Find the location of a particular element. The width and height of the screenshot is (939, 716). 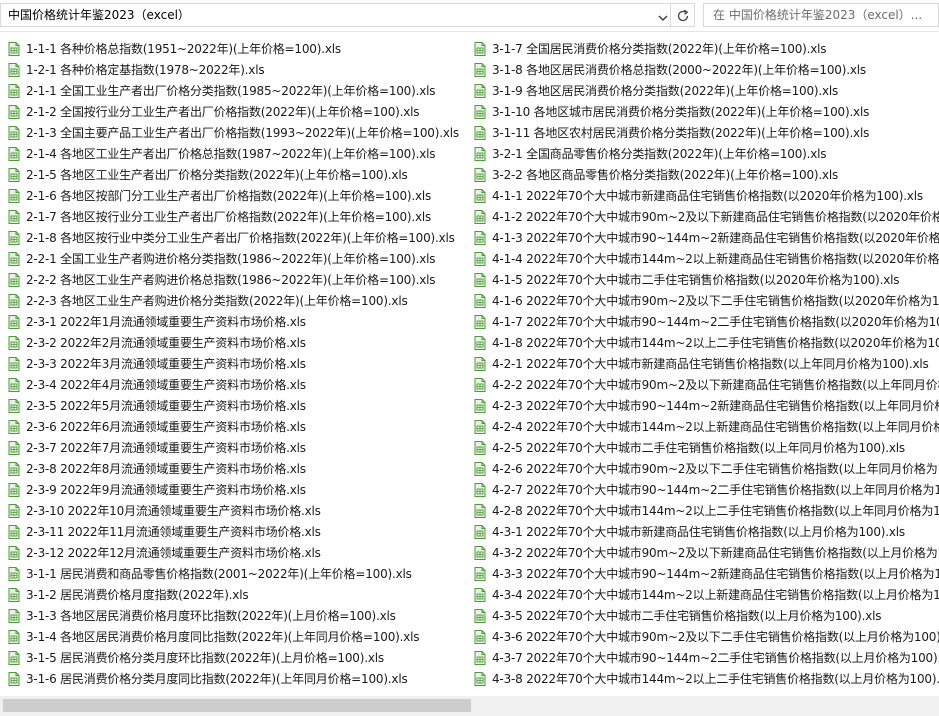

file-item: 2-3-3 2022年3月流通领域重要生产资料市场价格.xls is located at coordinates (237, 363).